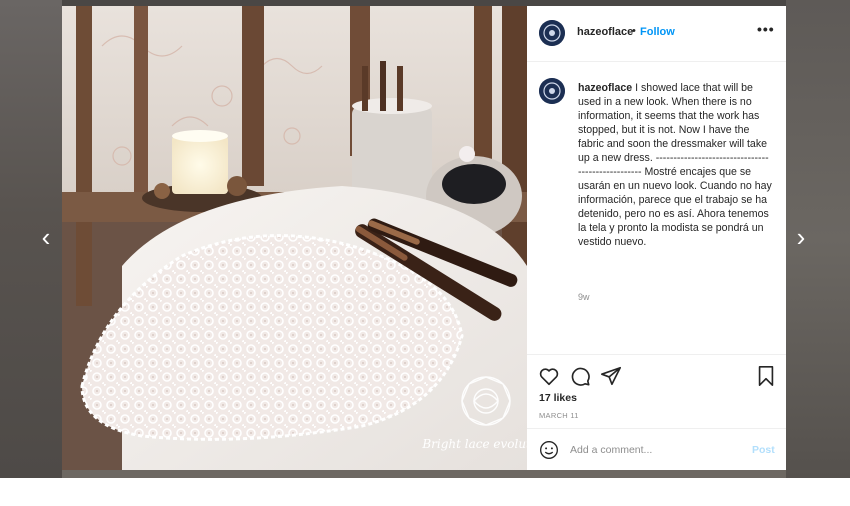 This screenshot has height=506, width=850. I want to click on action-bar: 17 likes MARCH 11, so click(656, 391).